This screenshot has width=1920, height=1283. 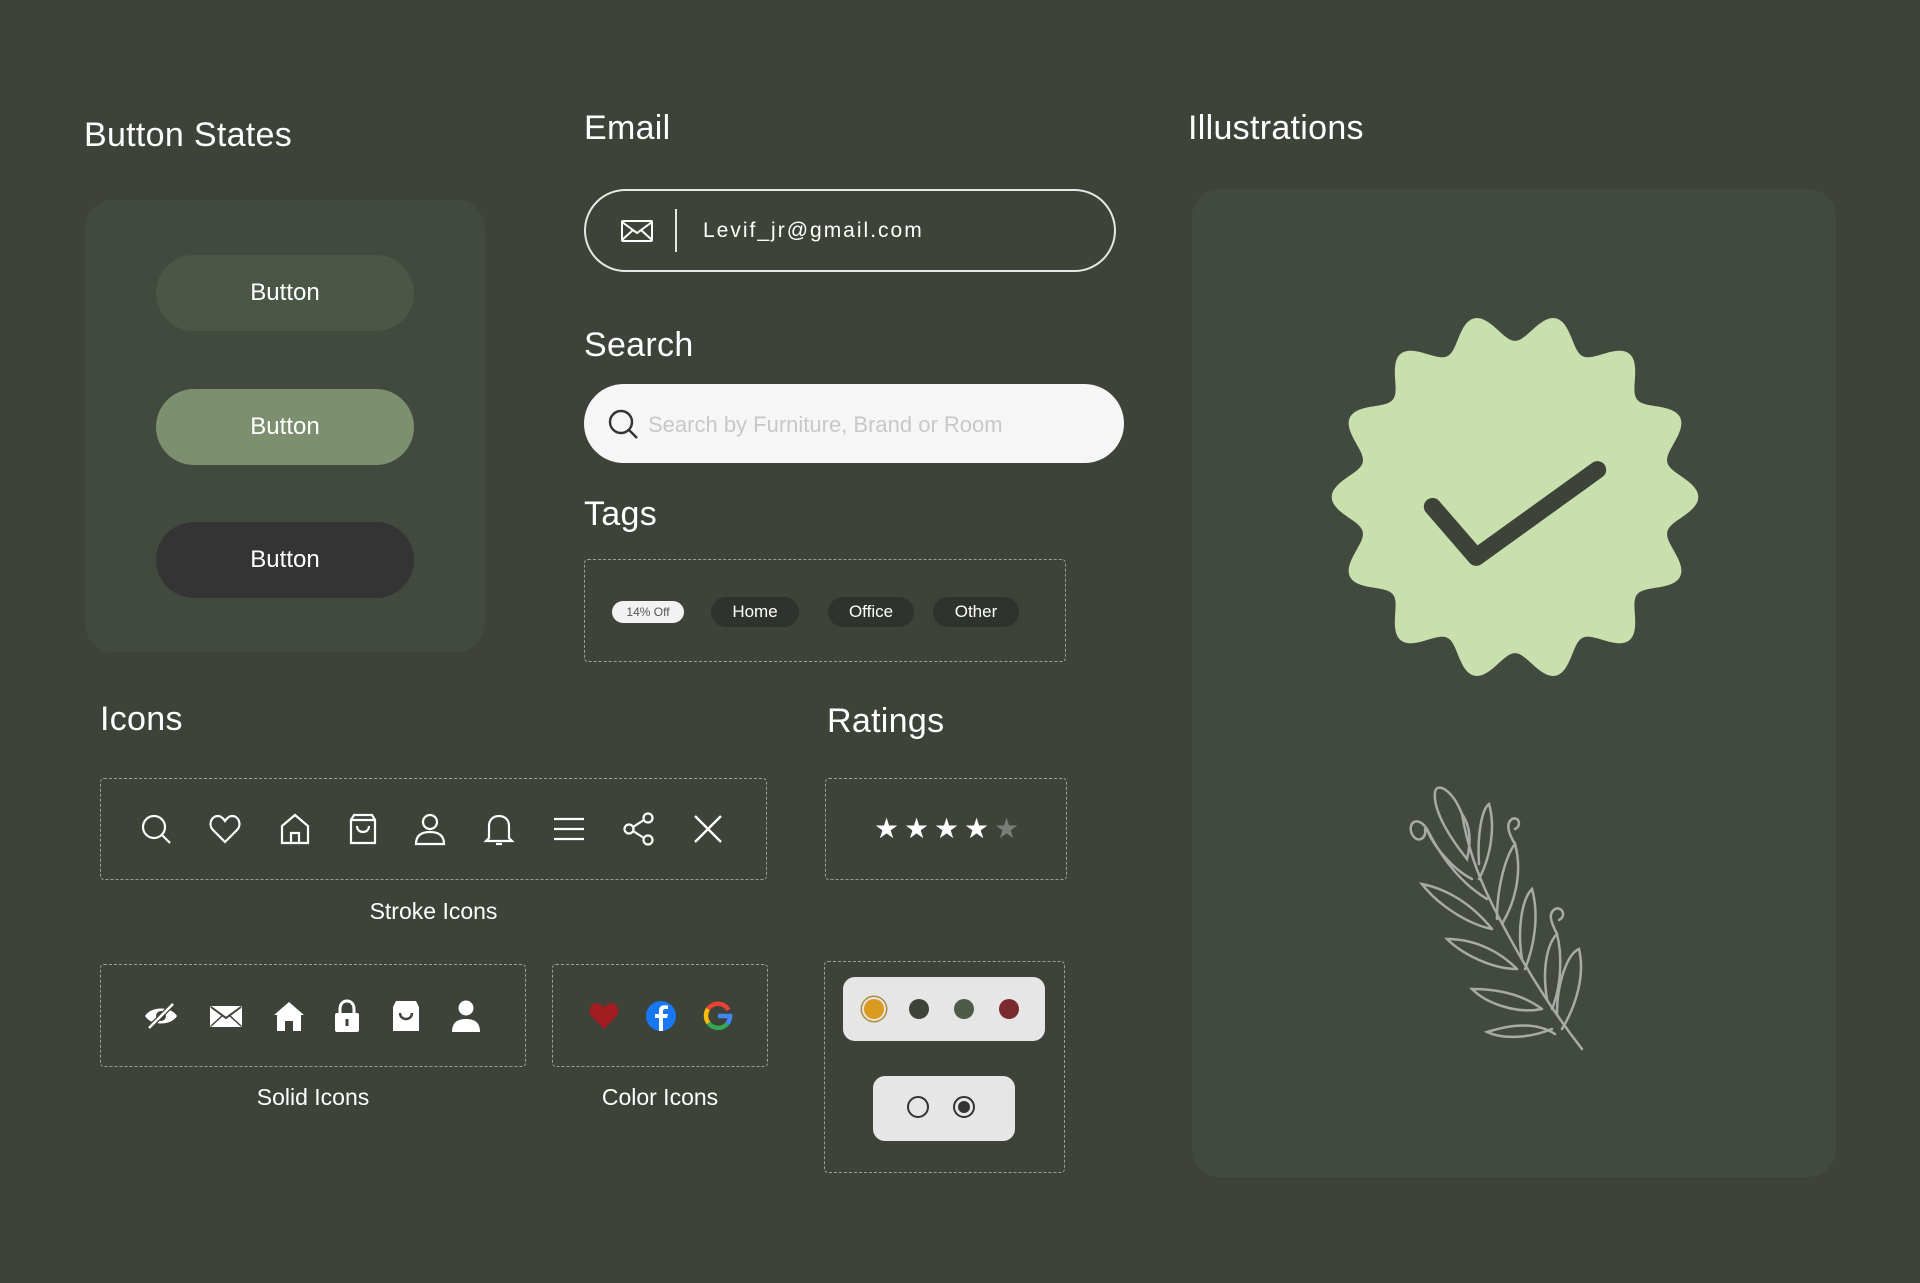 What do you see at coordinates (886, 721) in the screenshot?
I see `ratings-heading: Ratings` at bounding box center [886, 721].